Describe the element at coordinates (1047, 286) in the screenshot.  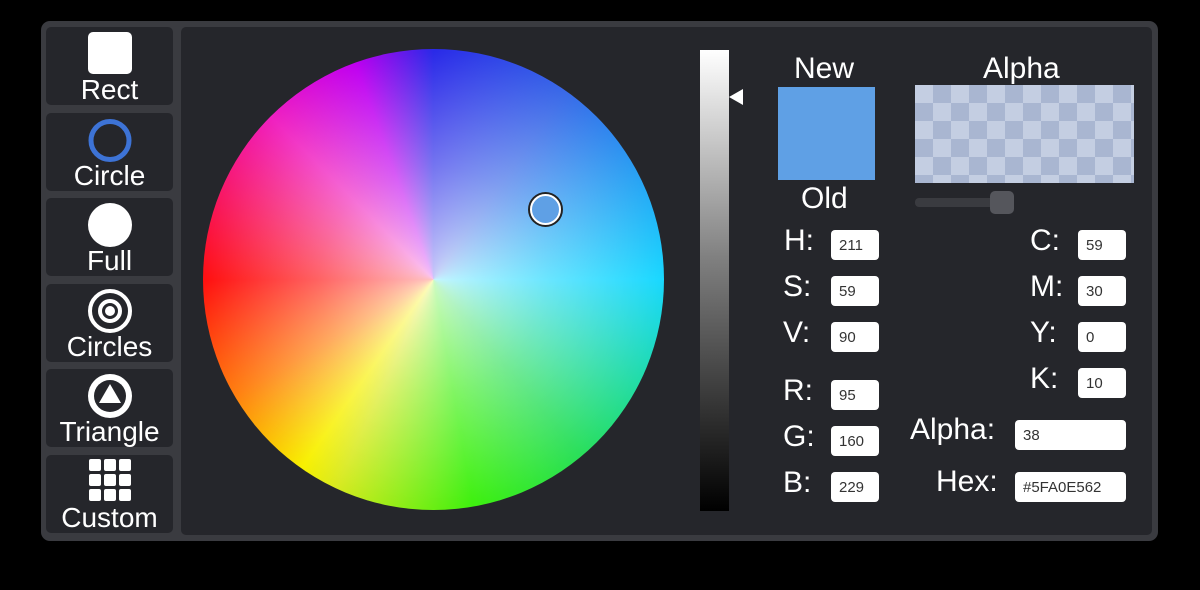
I see `m-label: M:` at that location.